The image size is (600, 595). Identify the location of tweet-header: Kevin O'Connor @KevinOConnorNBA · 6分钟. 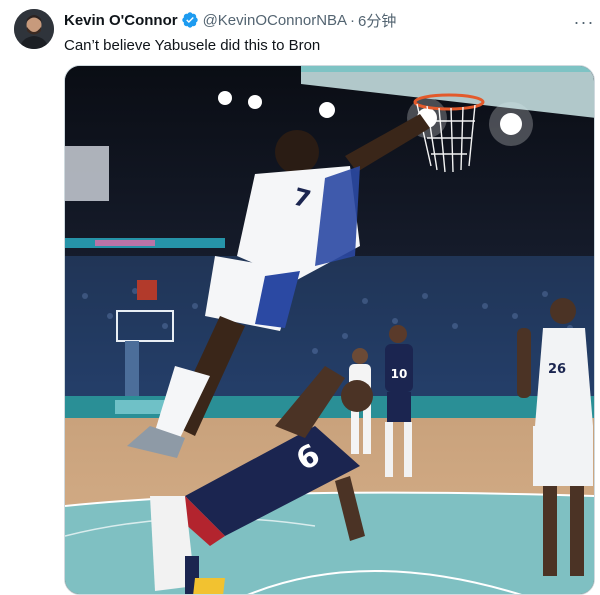
(230, 20).